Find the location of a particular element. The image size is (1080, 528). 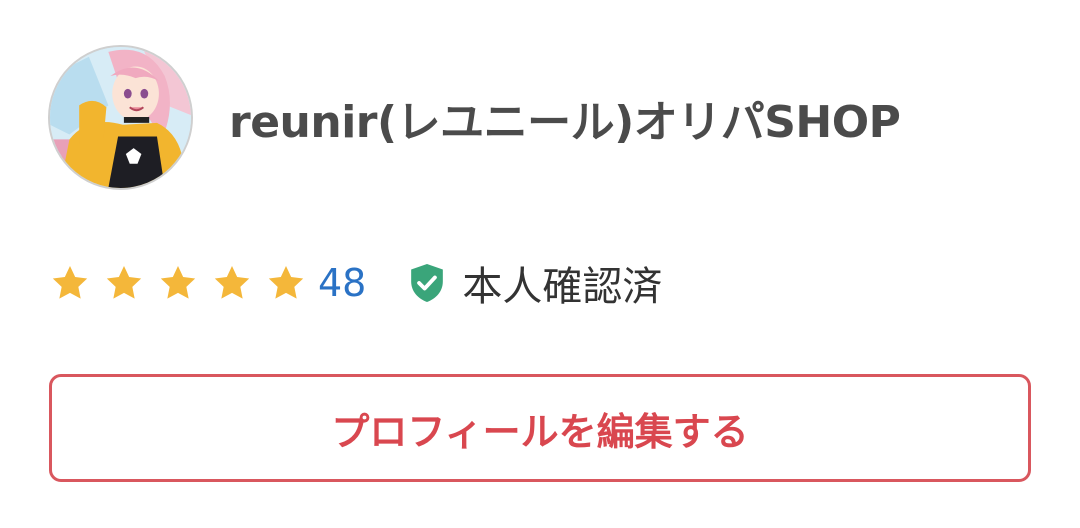

rating-row: 48 本人確認済 is located at coordinates (356, 283).